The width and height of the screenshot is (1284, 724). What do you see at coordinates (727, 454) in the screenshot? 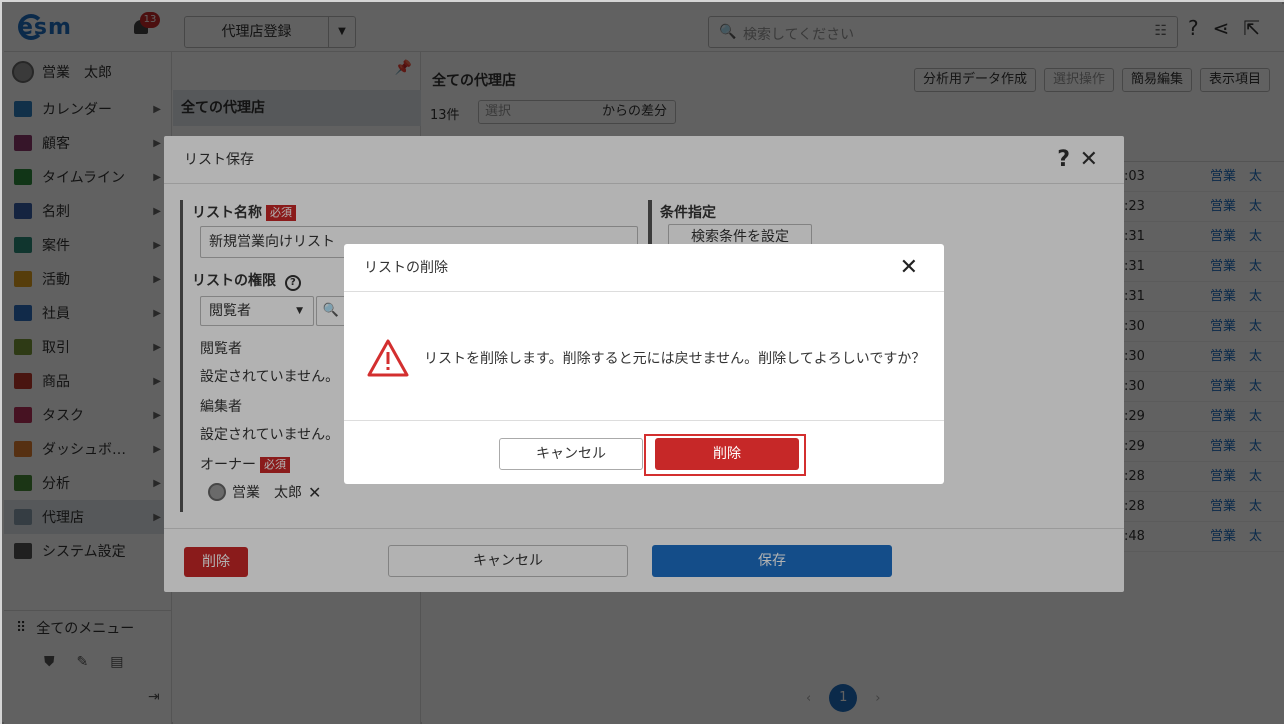
I see `confirm-delete-button: 削除` at bounding box center [727, 454].